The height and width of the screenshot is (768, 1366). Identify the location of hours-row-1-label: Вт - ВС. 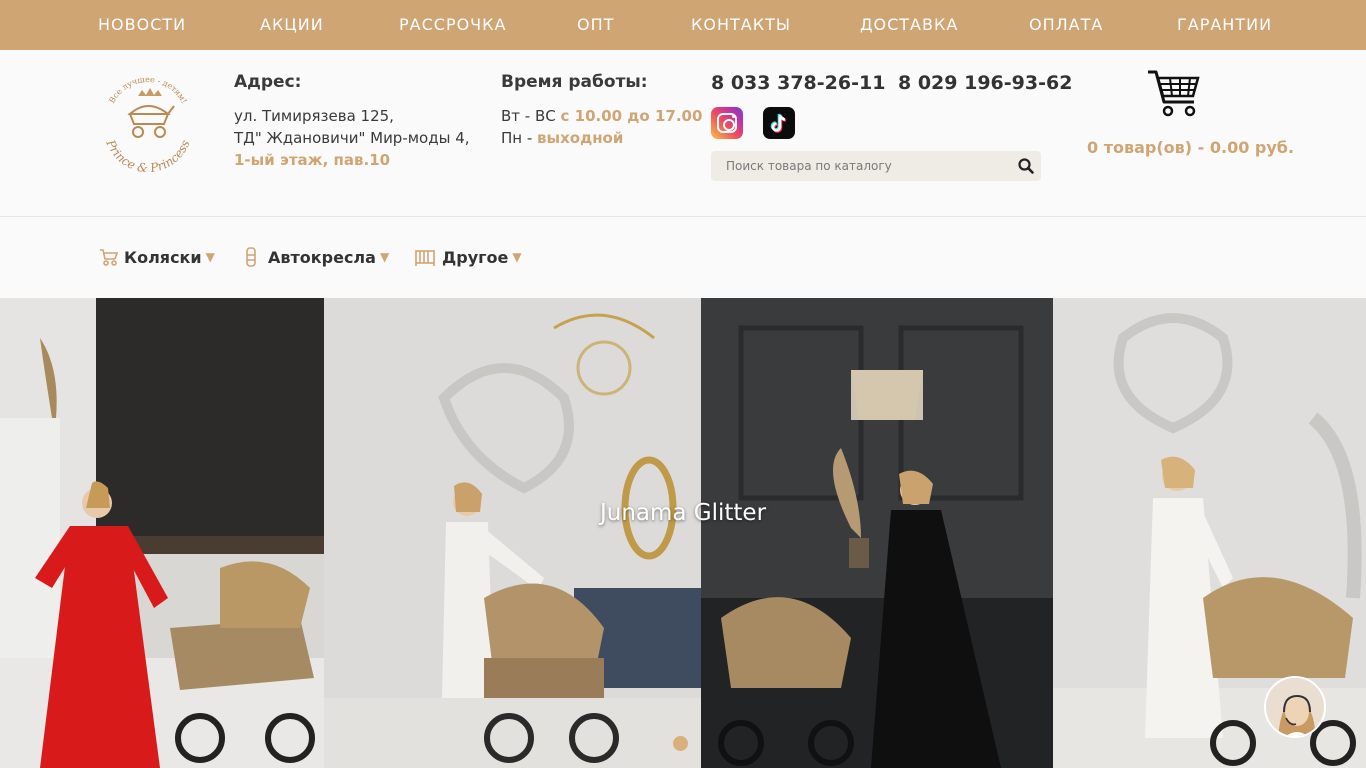
(531, 116).